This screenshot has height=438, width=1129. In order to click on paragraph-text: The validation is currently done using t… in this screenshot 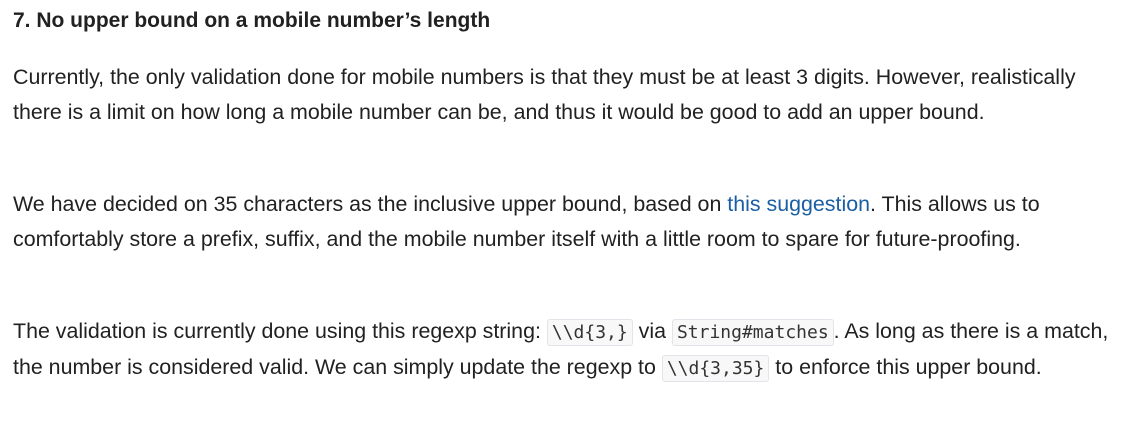, I will do `click(280, 331)`.